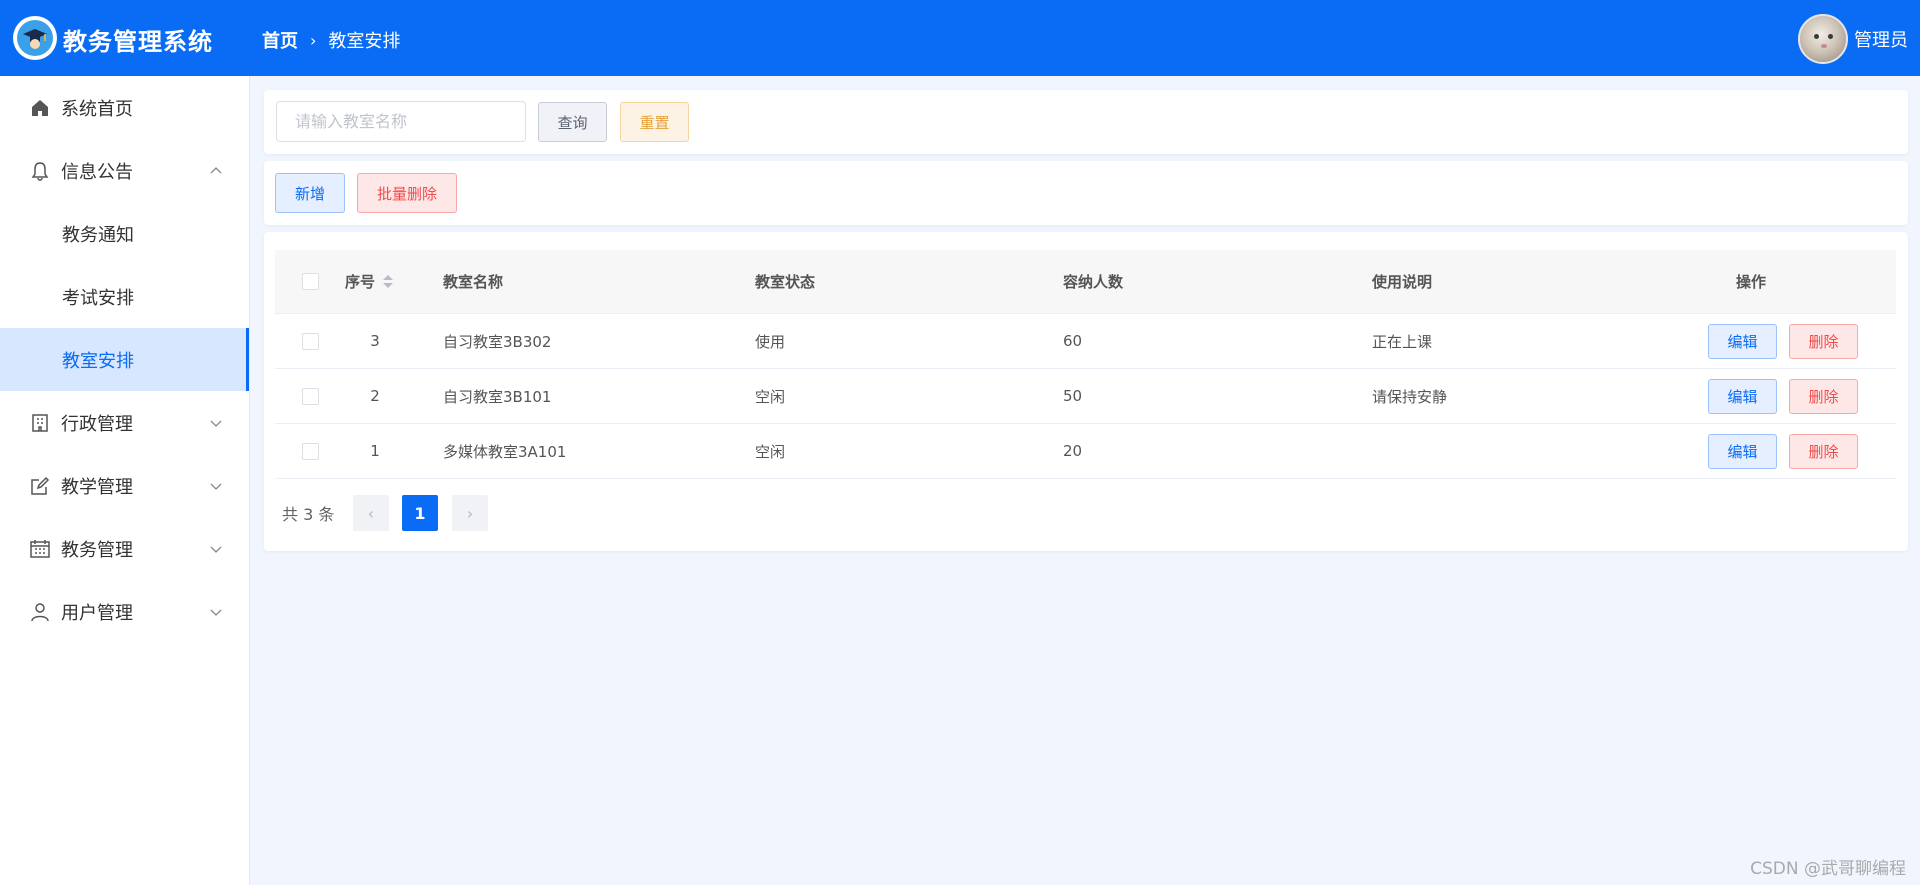  I want to click on building-icon, so click(40, 423).